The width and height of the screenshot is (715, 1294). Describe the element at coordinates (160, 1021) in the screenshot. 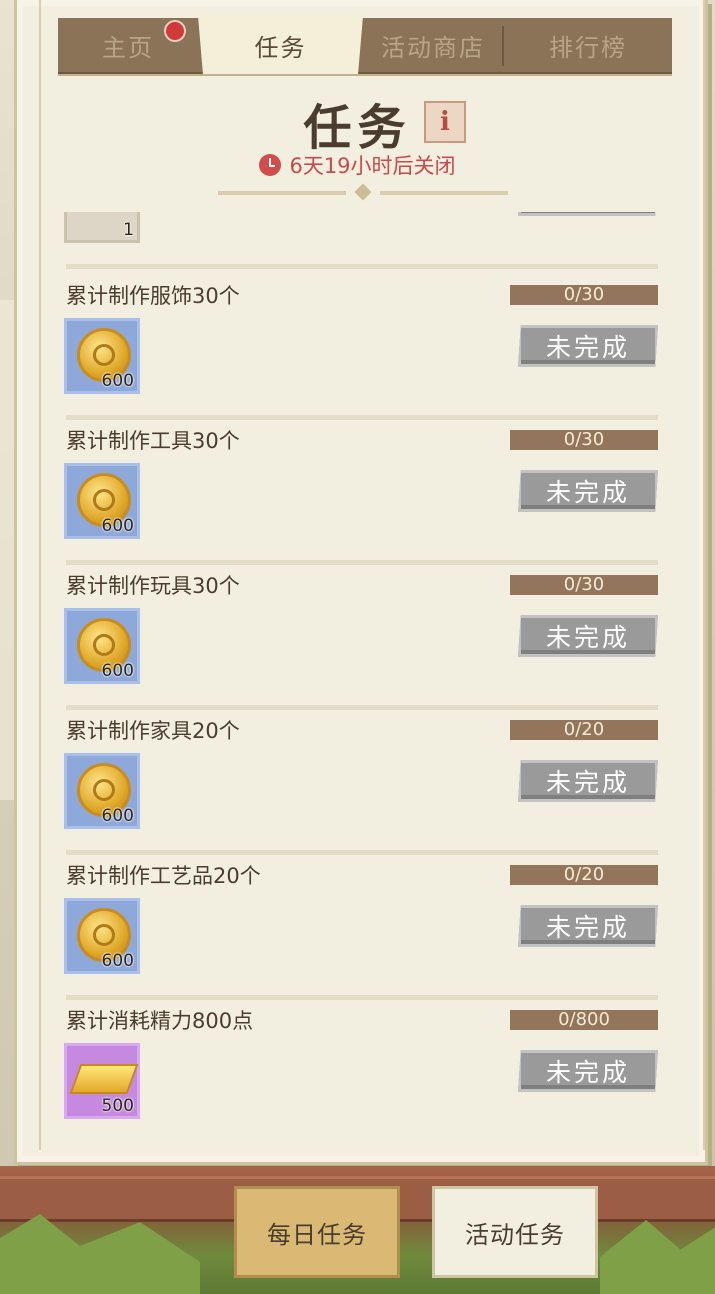

I see `task-name: 累计消耗精力800点` at that location.